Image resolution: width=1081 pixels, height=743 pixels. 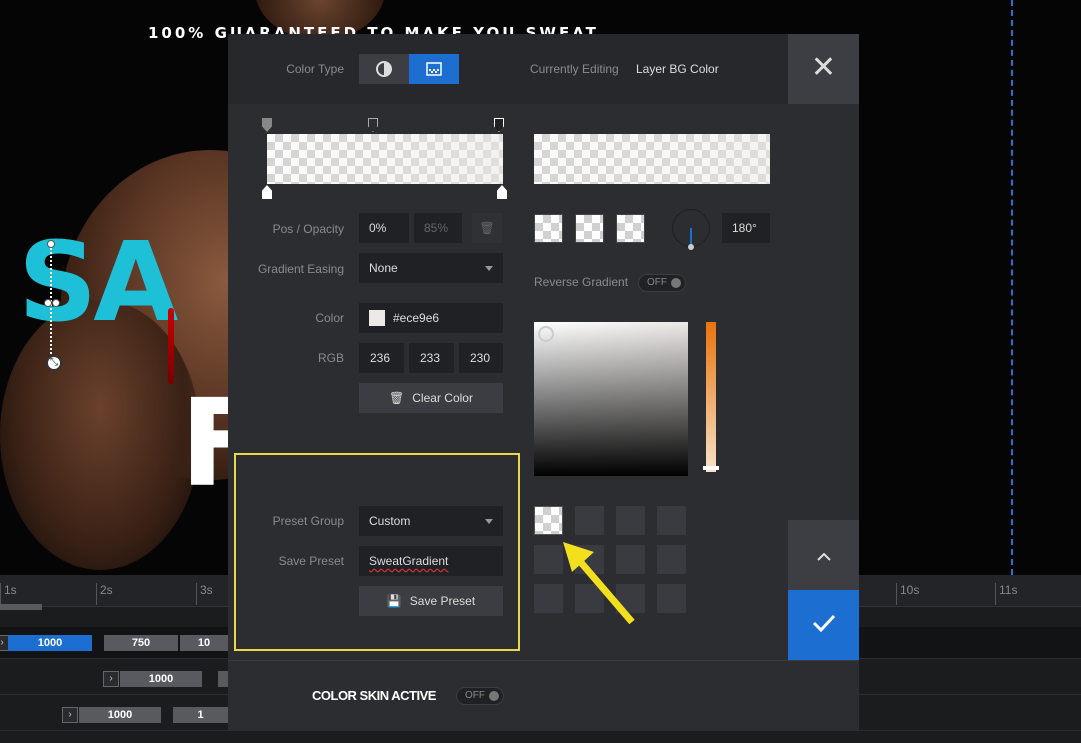 What do you see at coordinates (711, 397) in the screenshot?
I see `hue-slider` at bounding box center [711, 397].